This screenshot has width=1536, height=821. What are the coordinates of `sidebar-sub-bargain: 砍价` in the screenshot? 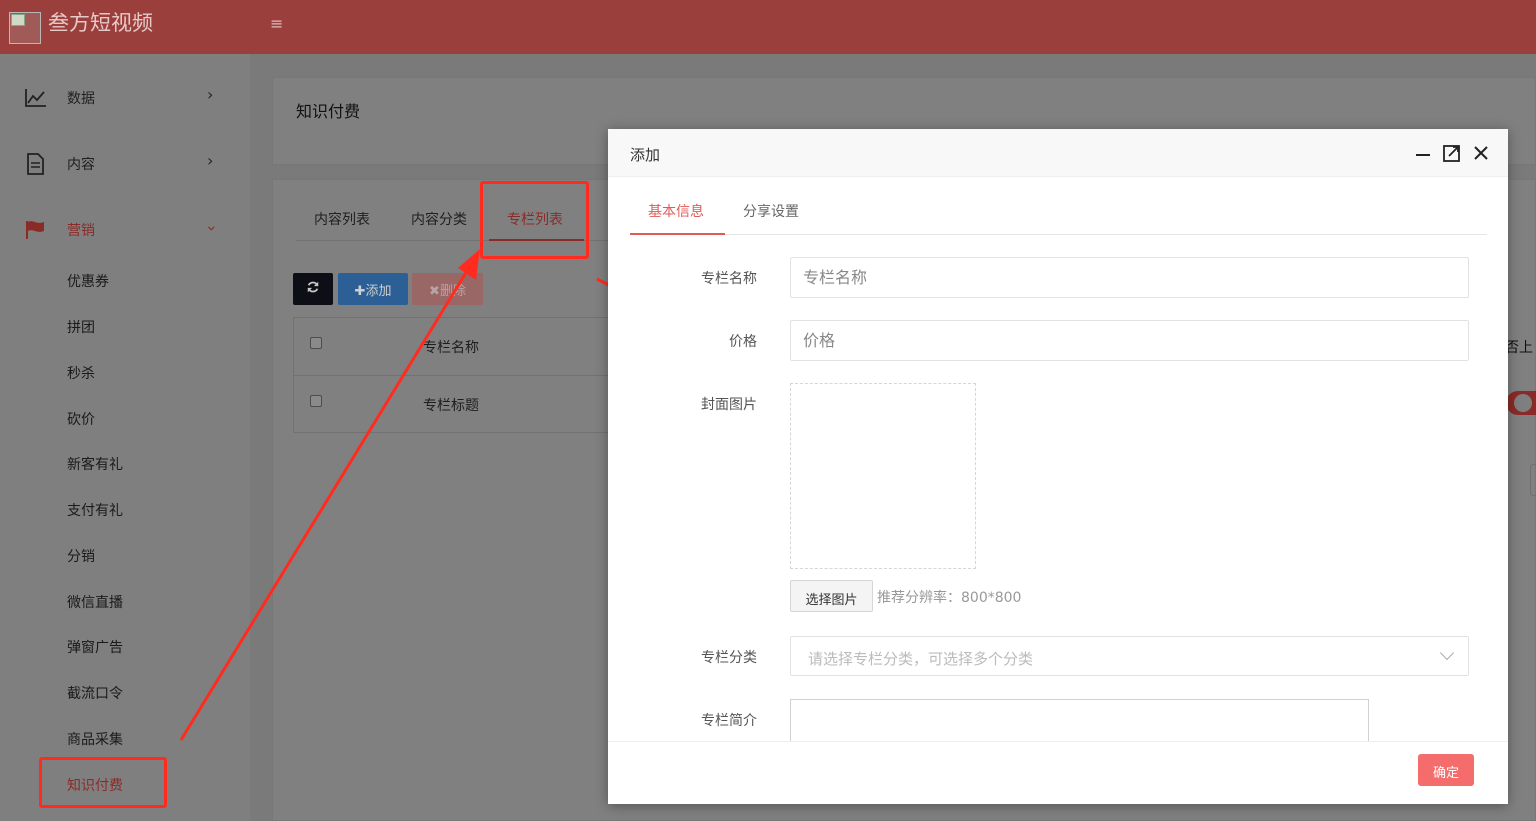 It's located at (81, 419).